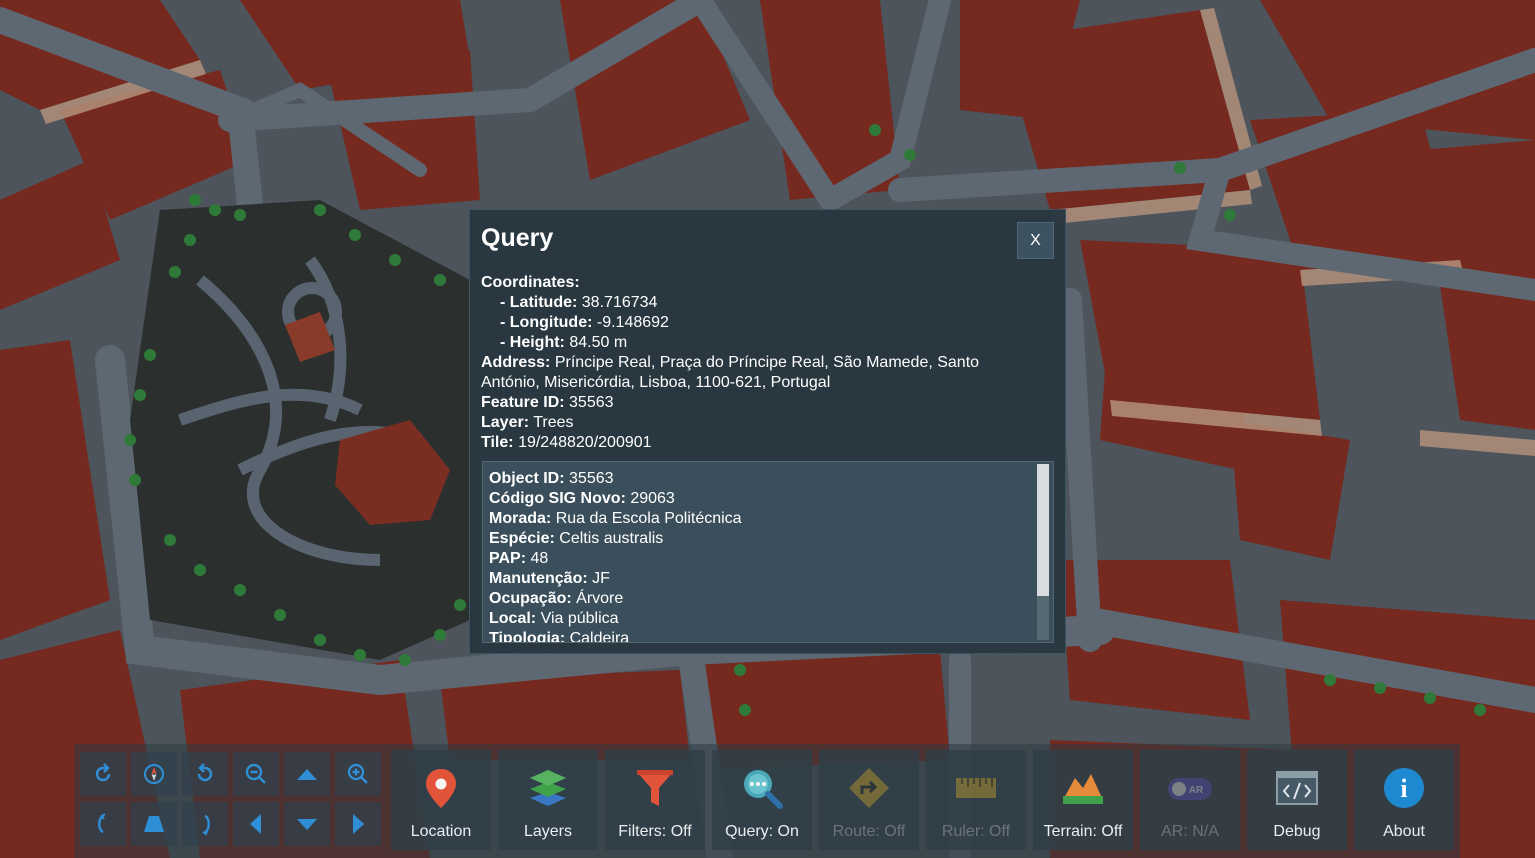 The image size is (1535, 858). I want to click on info-icon: i, so click(1404, 788).